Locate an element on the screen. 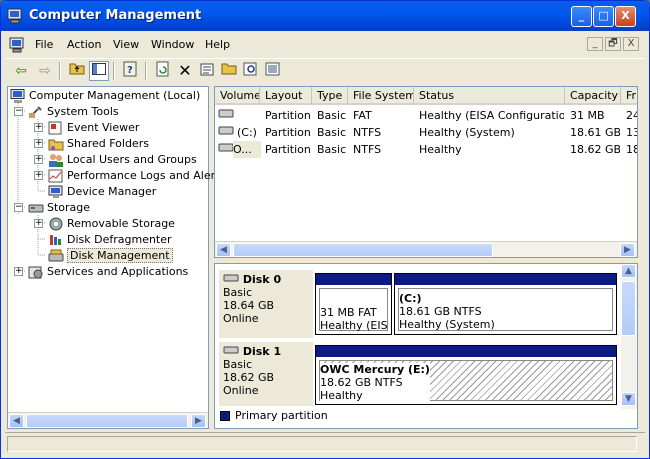  event-viewer-icon is located at coordinates (55, 128).